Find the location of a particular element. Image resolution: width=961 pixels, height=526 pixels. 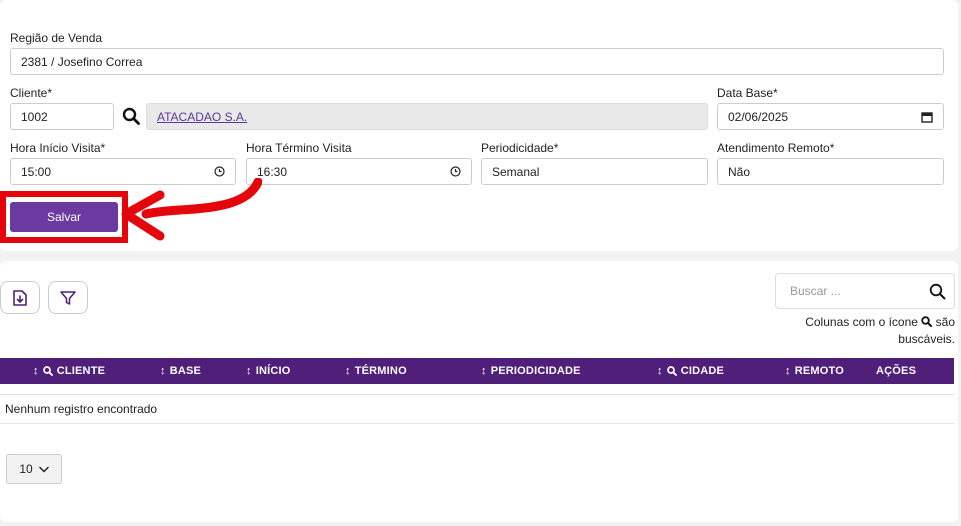

cliente-label: Cliente* is located at coordinates (31, 93).